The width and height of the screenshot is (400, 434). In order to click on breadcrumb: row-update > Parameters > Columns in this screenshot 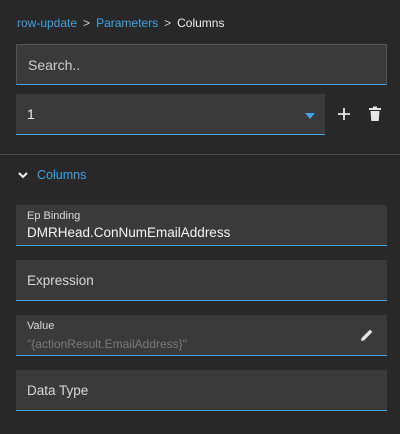, I will do `click(120, 23)`.